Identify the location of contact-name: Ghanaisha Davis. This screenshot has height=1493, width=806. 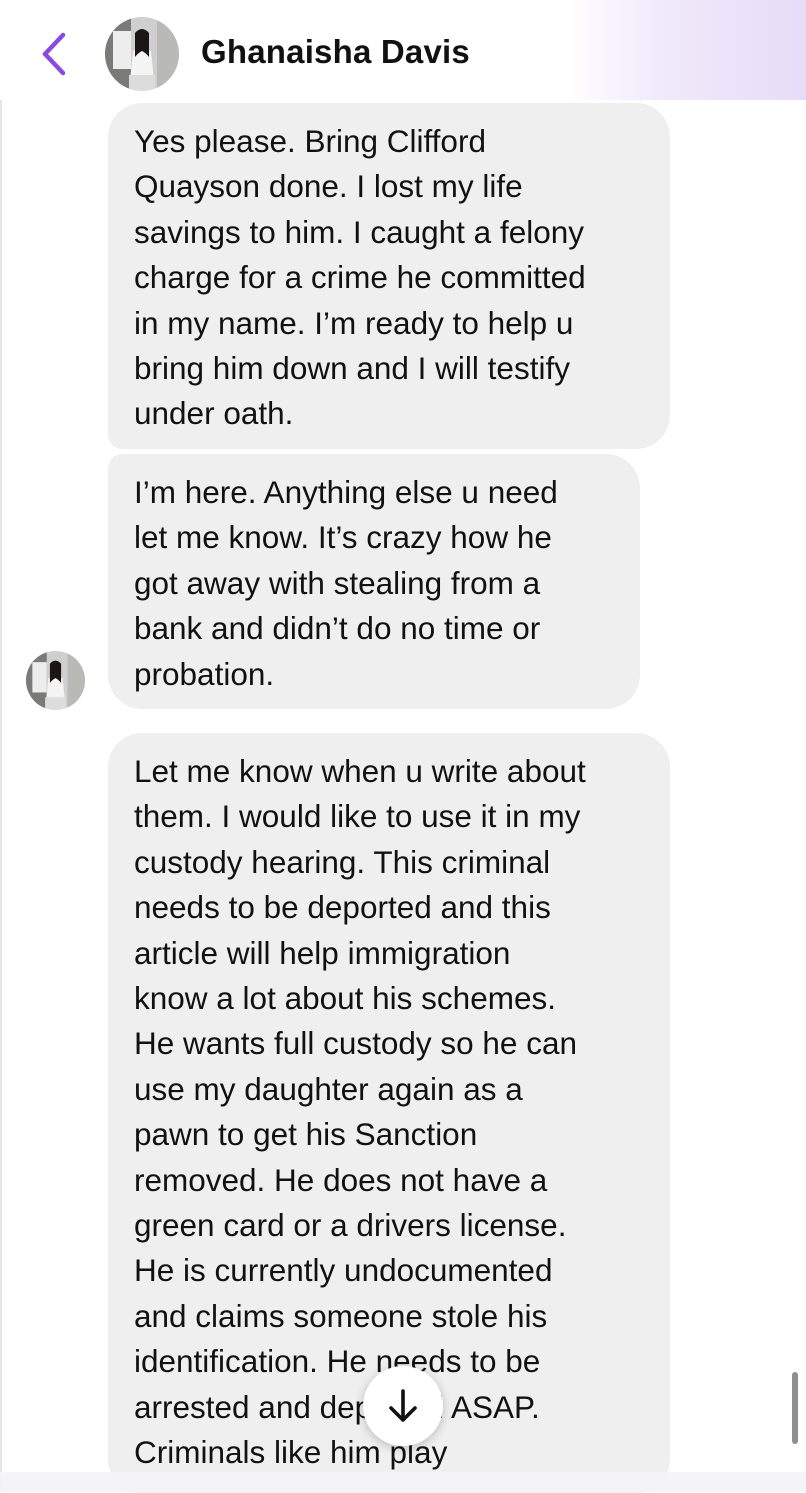
(335, 52).